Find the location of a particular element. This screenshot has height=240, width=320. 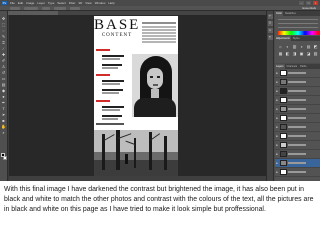

healing-icon: ✚ is located at coordinates (4, 54).